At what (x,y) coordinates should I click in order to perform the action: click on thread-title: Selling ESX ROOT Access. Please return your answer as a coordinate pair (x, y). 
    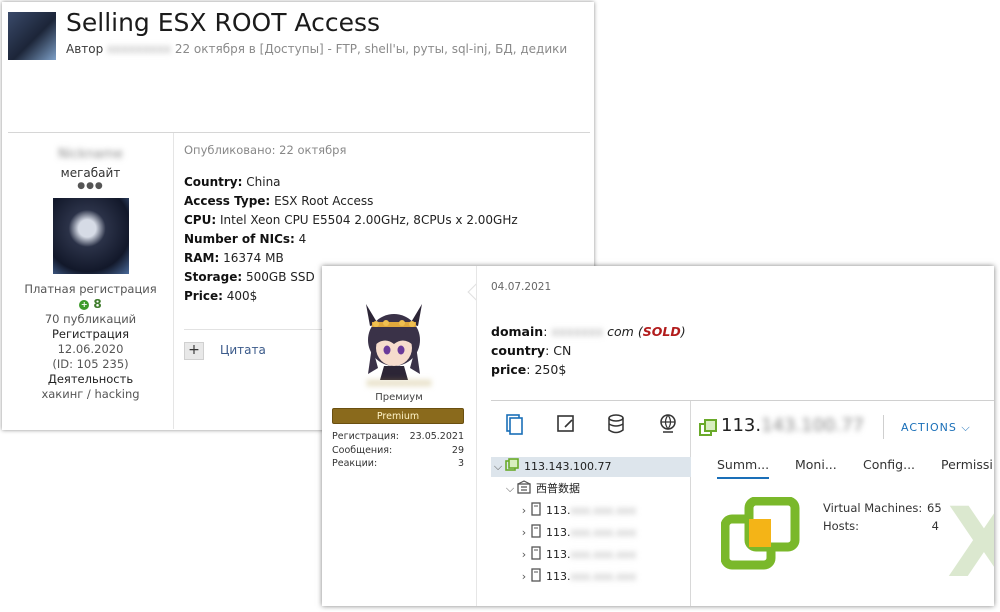
    Looking at the image, I should click on (223, 22).